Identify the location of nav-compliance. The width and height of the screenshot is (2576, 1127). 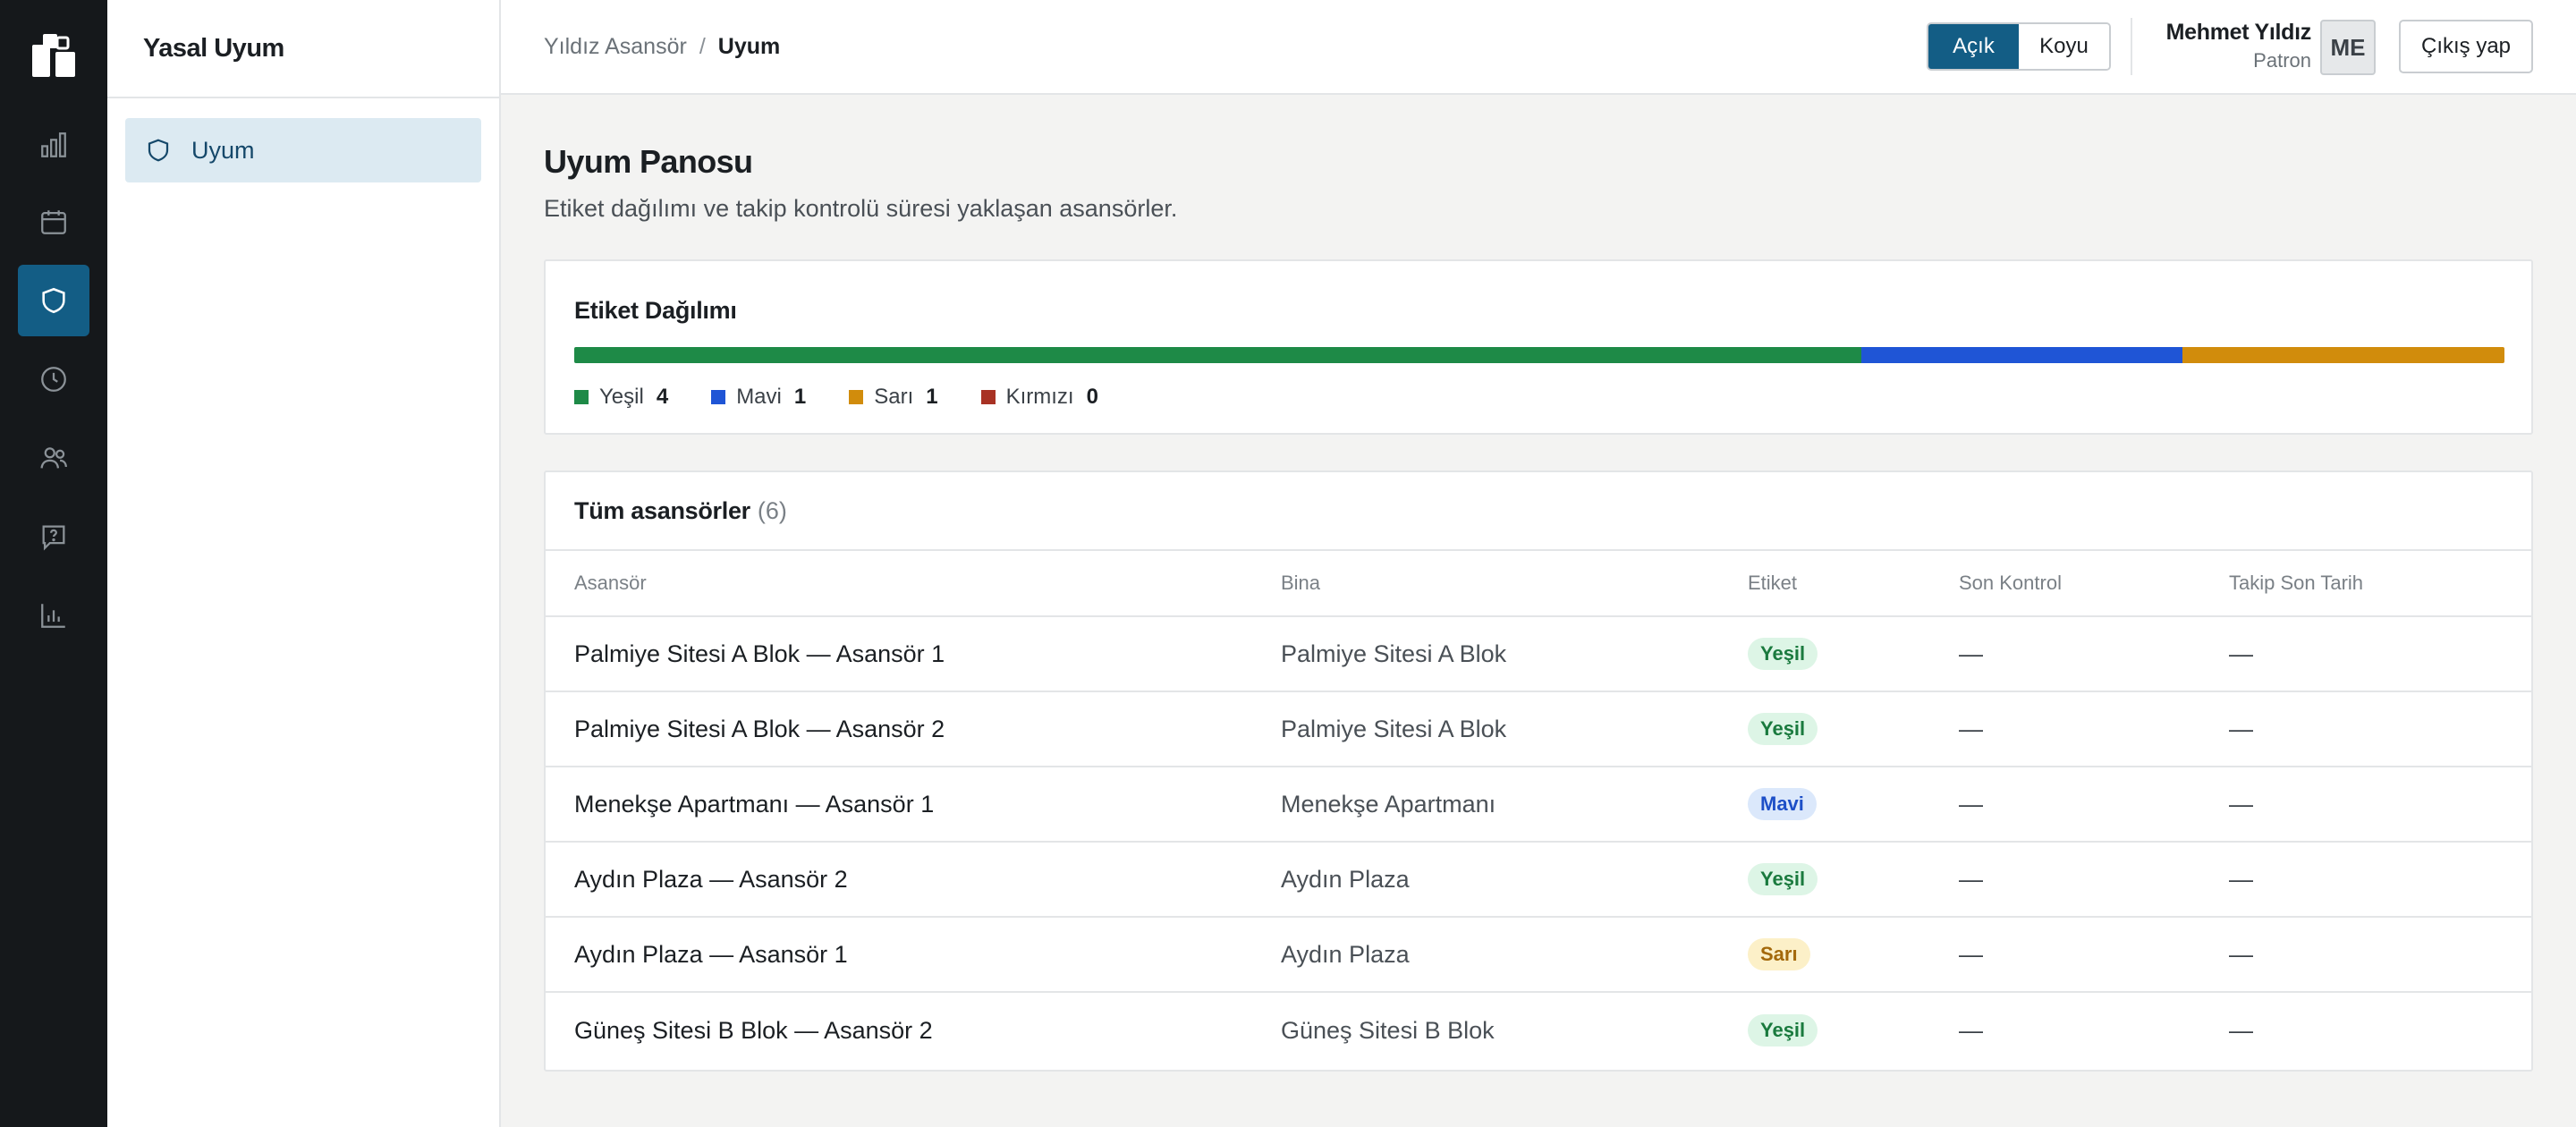
(53, 300).